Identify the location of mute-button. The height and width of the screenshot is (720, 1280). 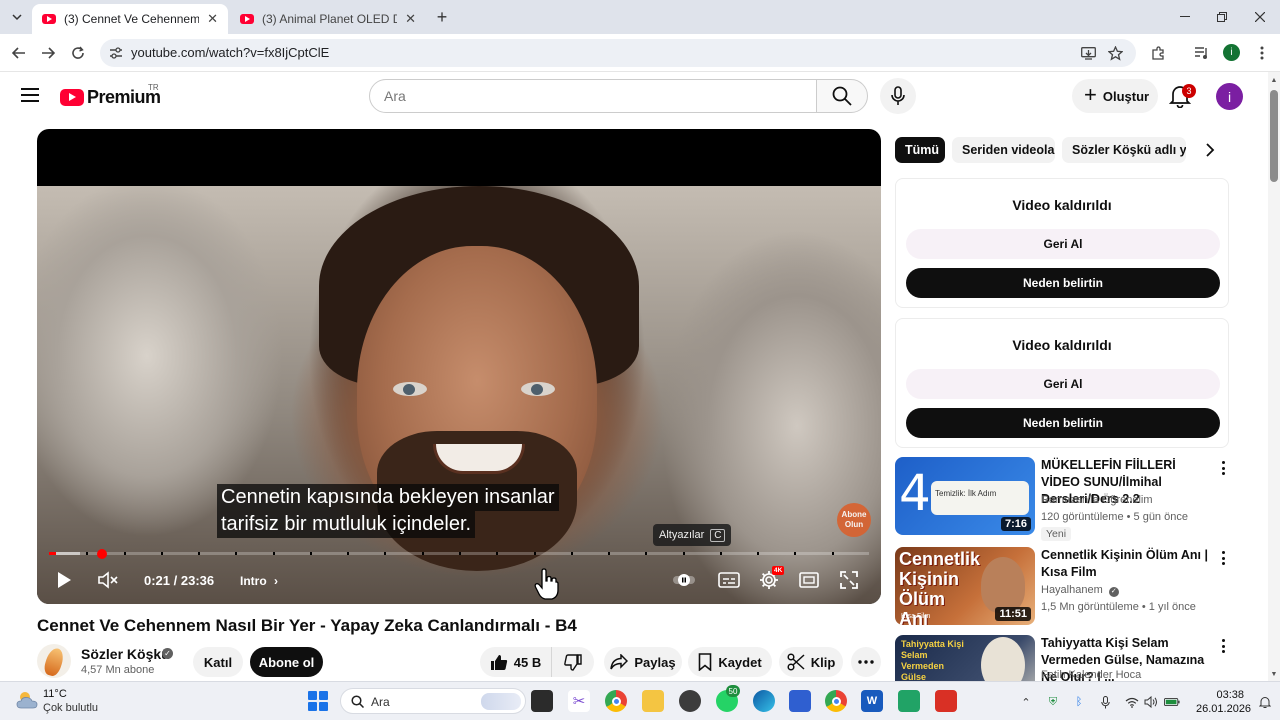
(108, 580).